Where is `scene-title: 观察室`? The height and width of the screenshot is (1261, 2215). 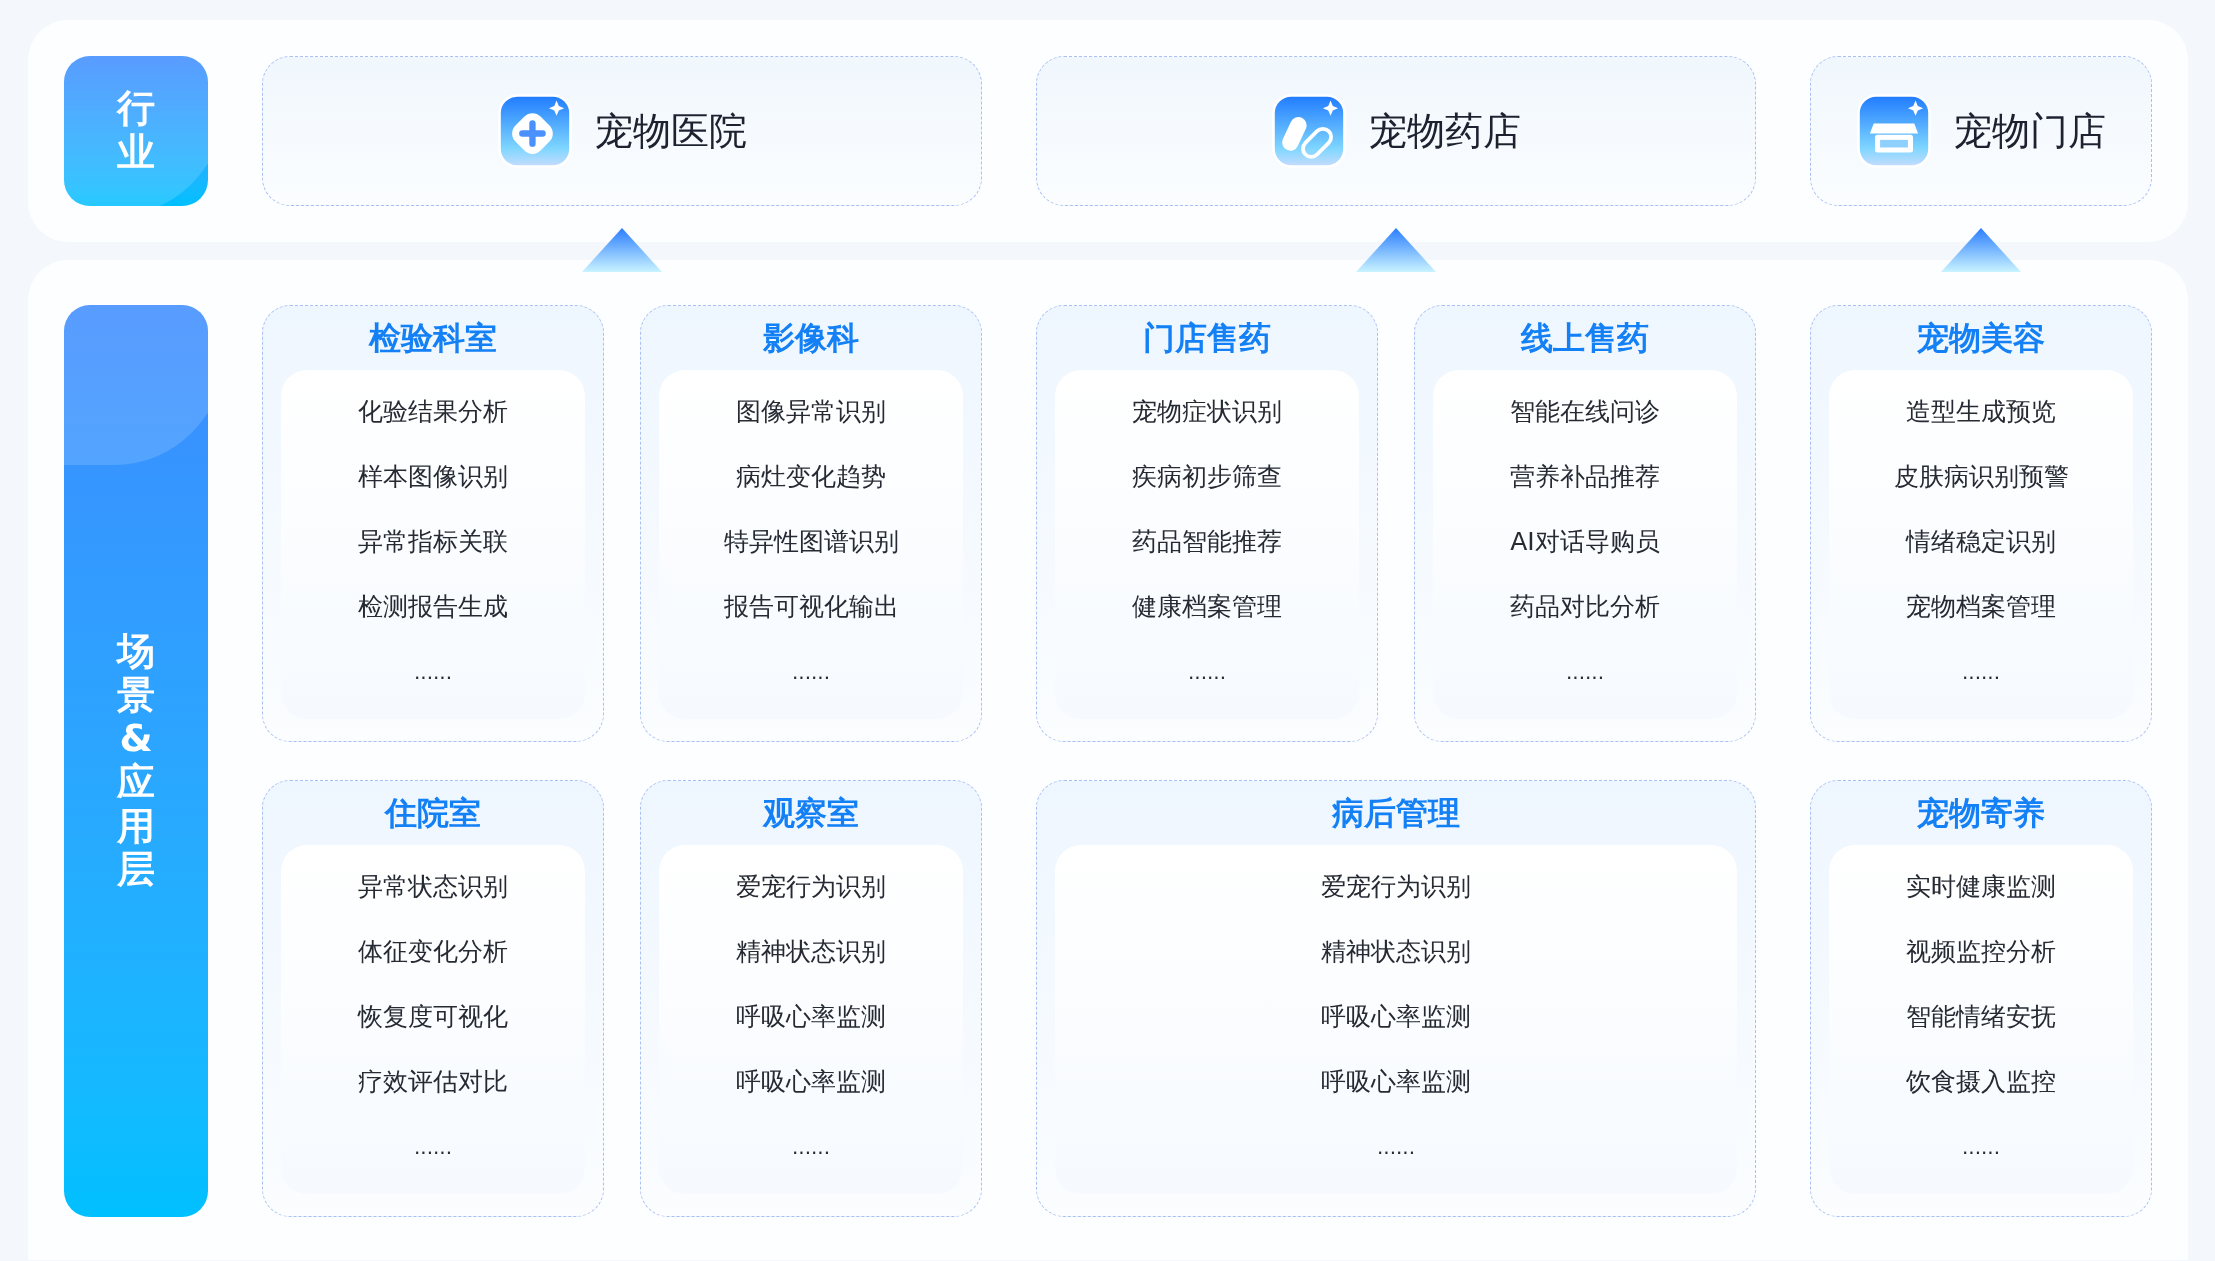
scene-title: 观察室 is located at coordinates (811, 813).